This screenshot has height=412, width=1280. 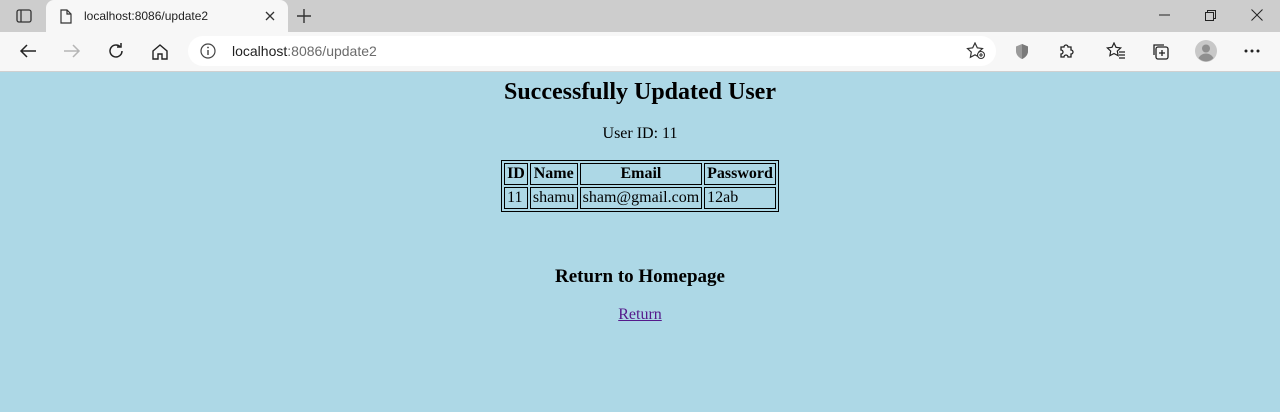 I want to click on cell-password: 12ab, so click(x=740, y=198).